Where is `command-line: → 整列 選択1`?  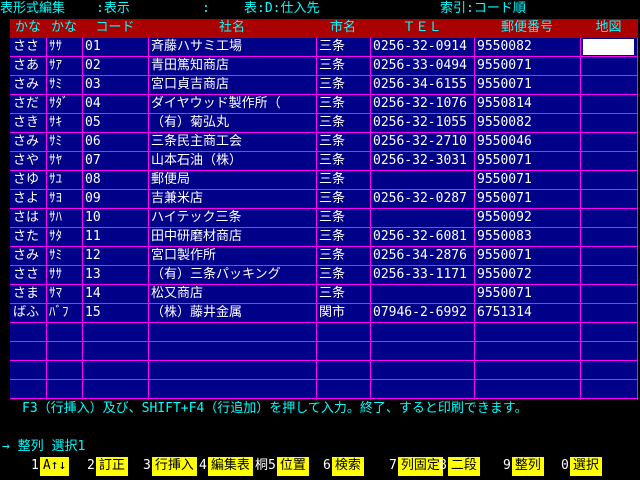 command-line: → 整列 選択1 is located at coordinates (43, 447).